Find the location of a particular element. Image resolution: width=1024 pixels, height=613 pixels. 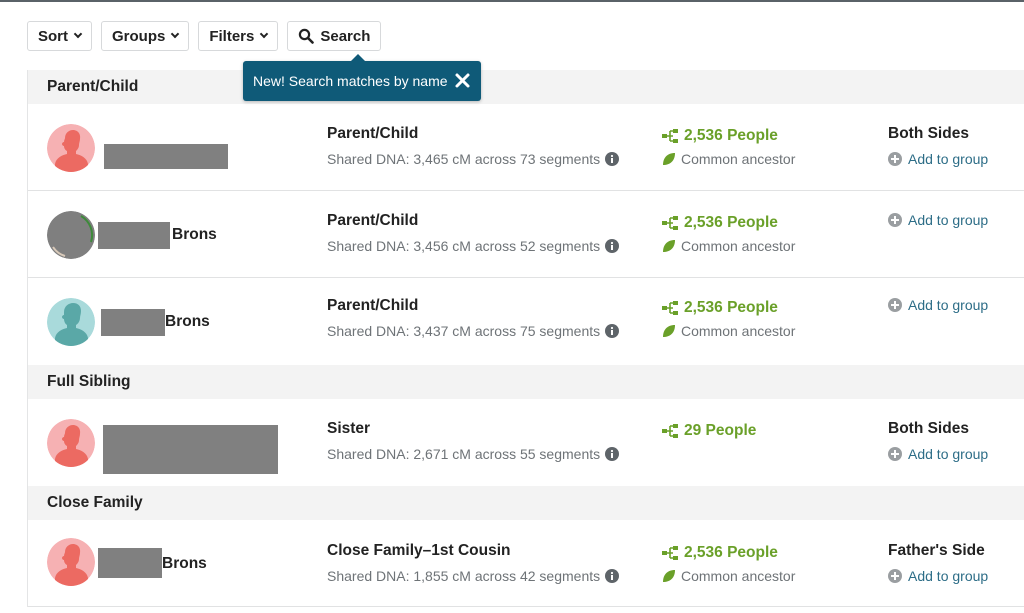

shared-dna: Shared DNA: 3,456 cM across 52 segments is located at coordinates (473, 246).